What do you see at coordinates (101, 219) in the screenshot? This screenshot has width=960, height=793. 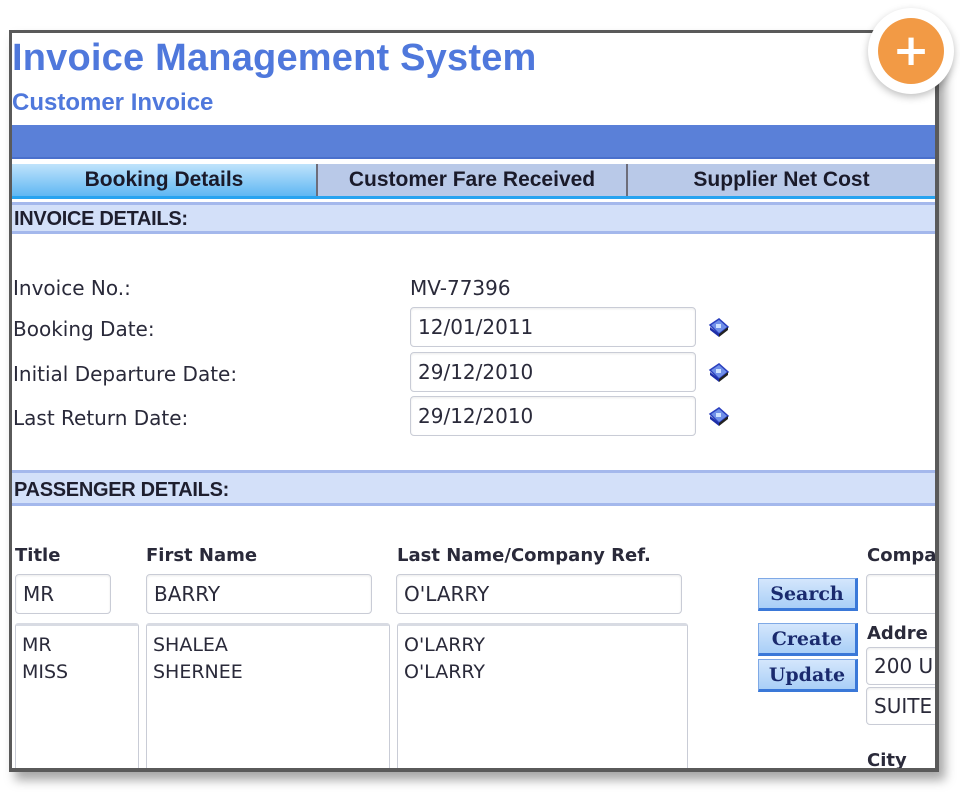 I see `invoice-details-title: INVOICE DETAILS:` at bounding box center [101, 219].